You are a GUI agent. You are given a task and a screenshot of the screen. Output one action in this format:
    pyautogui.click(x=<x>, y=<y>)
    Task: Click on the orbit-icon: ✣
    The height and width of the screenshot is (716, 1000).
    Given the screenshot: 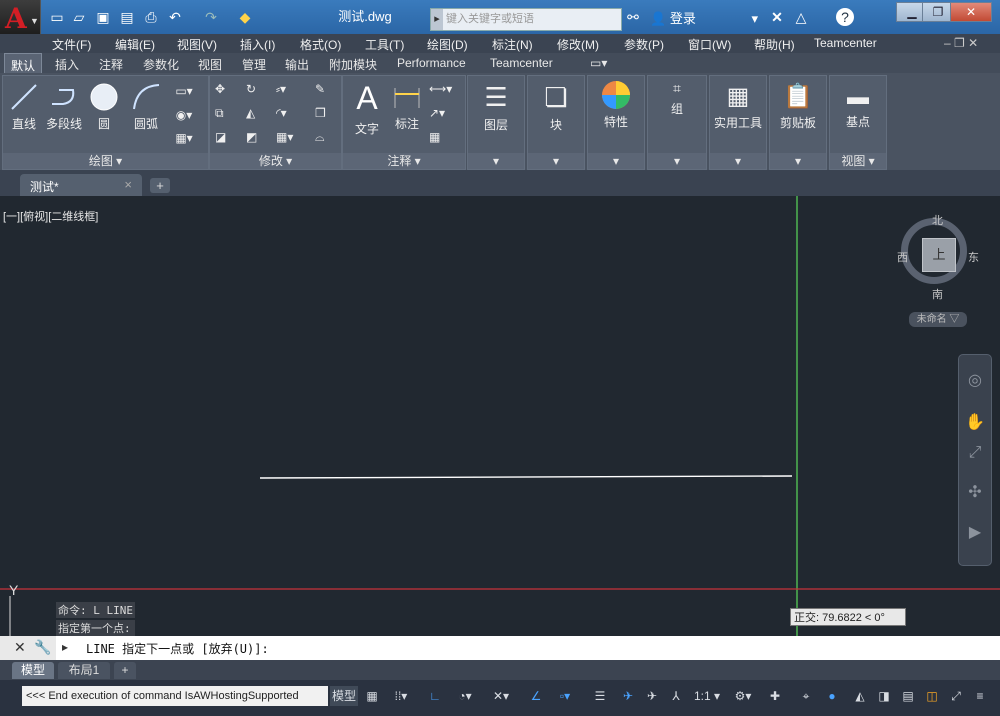 What is the action you would take?
    pyautogui.click(x=975, y=493)
    